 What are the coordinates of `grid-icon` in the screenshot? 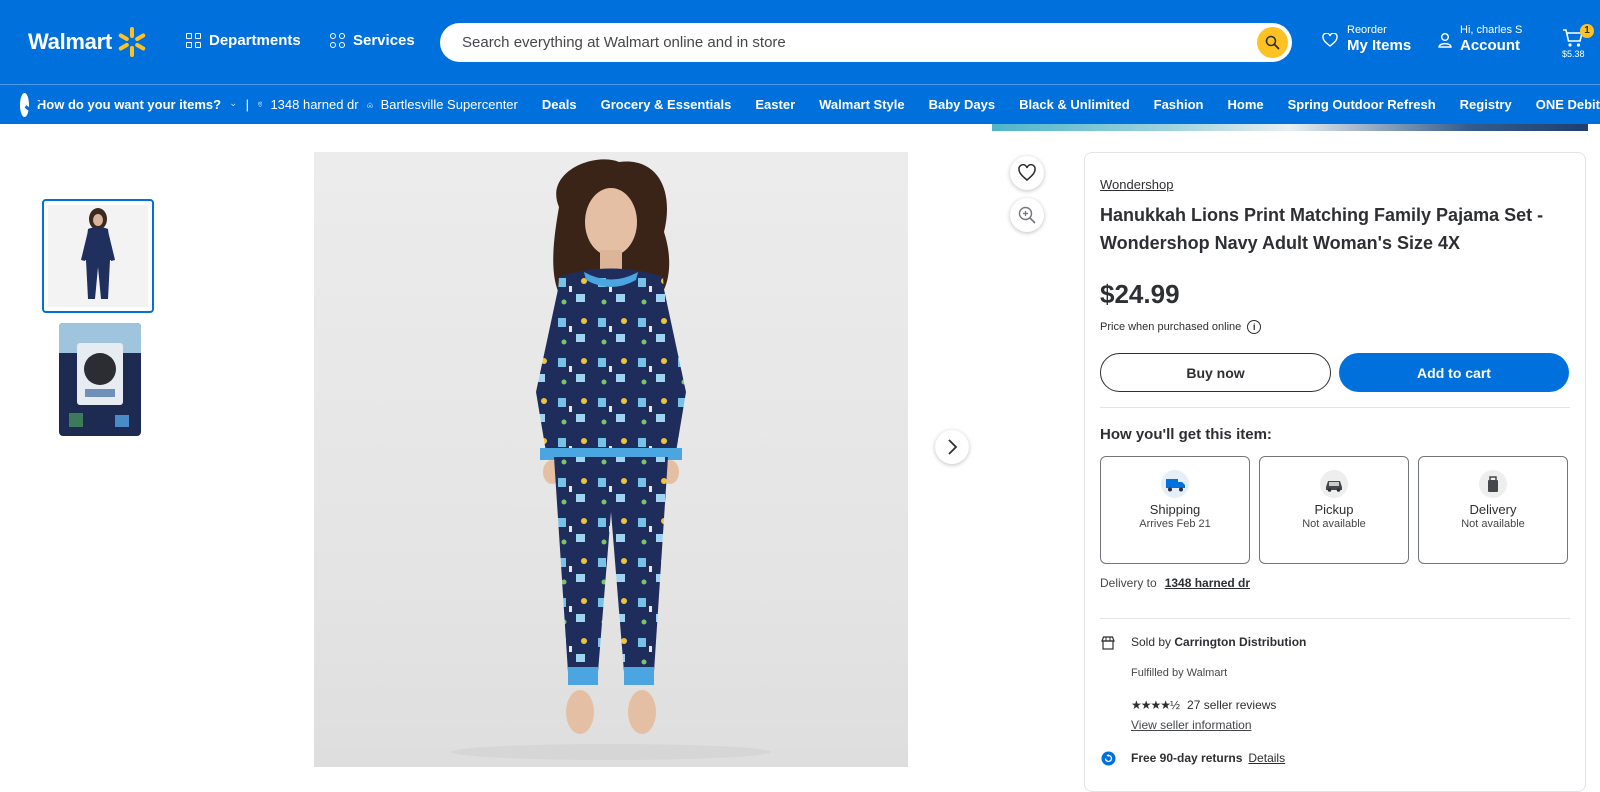 It's located at (193, 40).